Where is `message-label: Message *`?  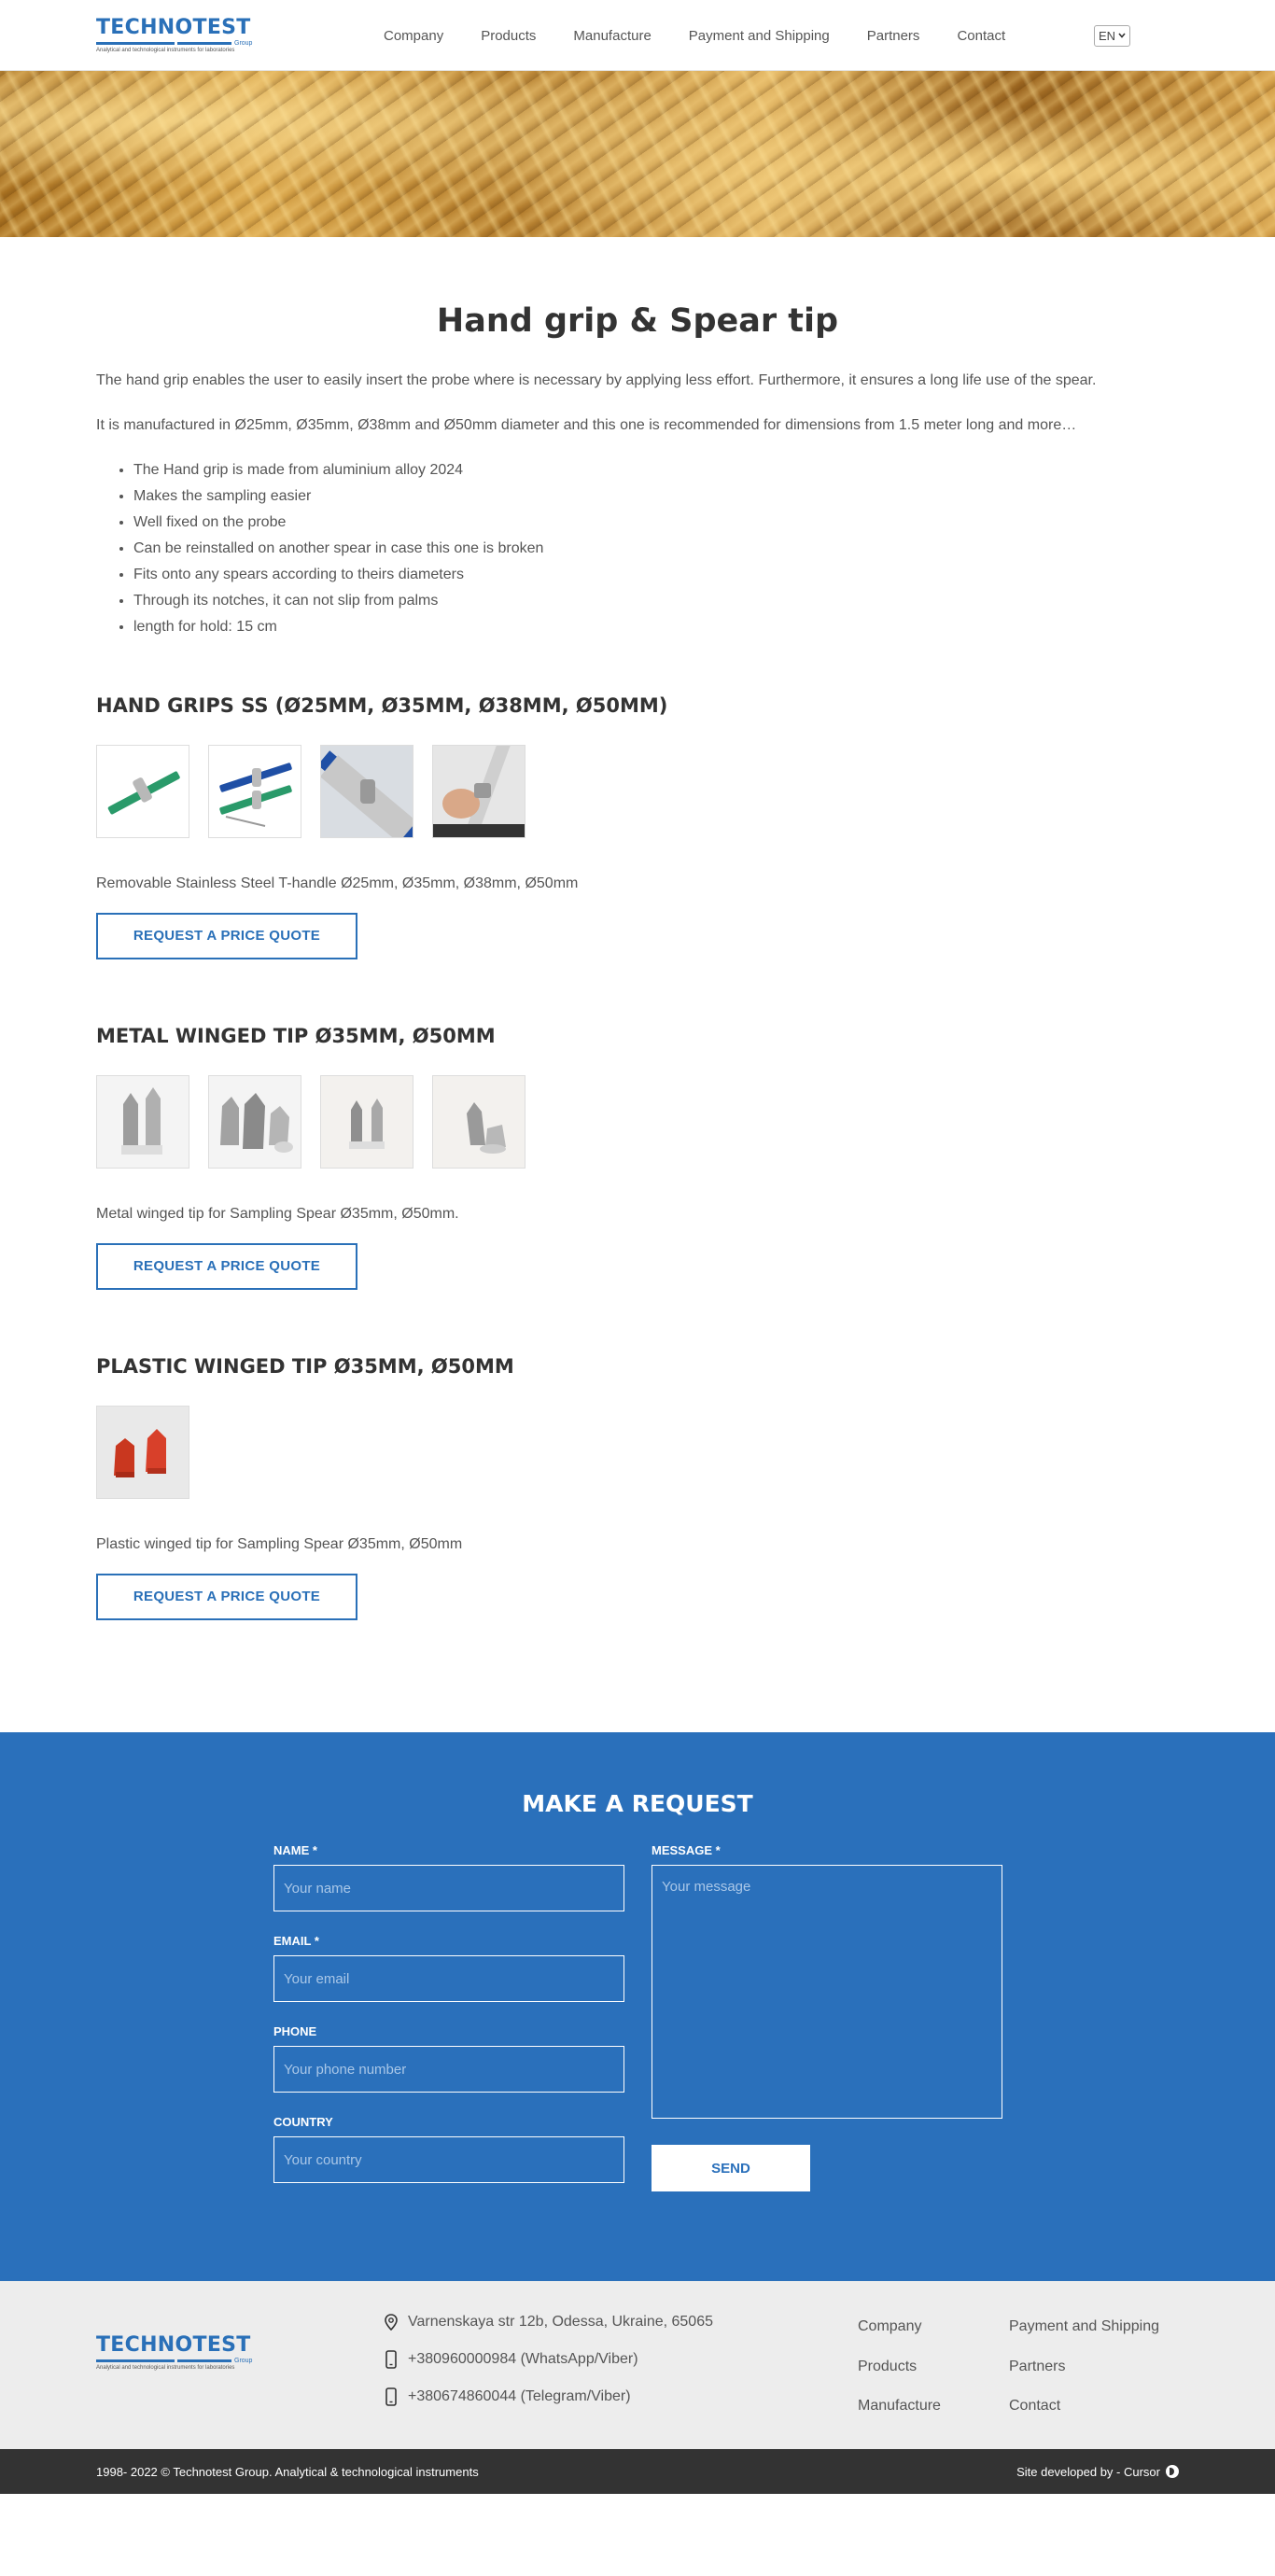
message-label: Message * is located at coordinates (686, 1850).